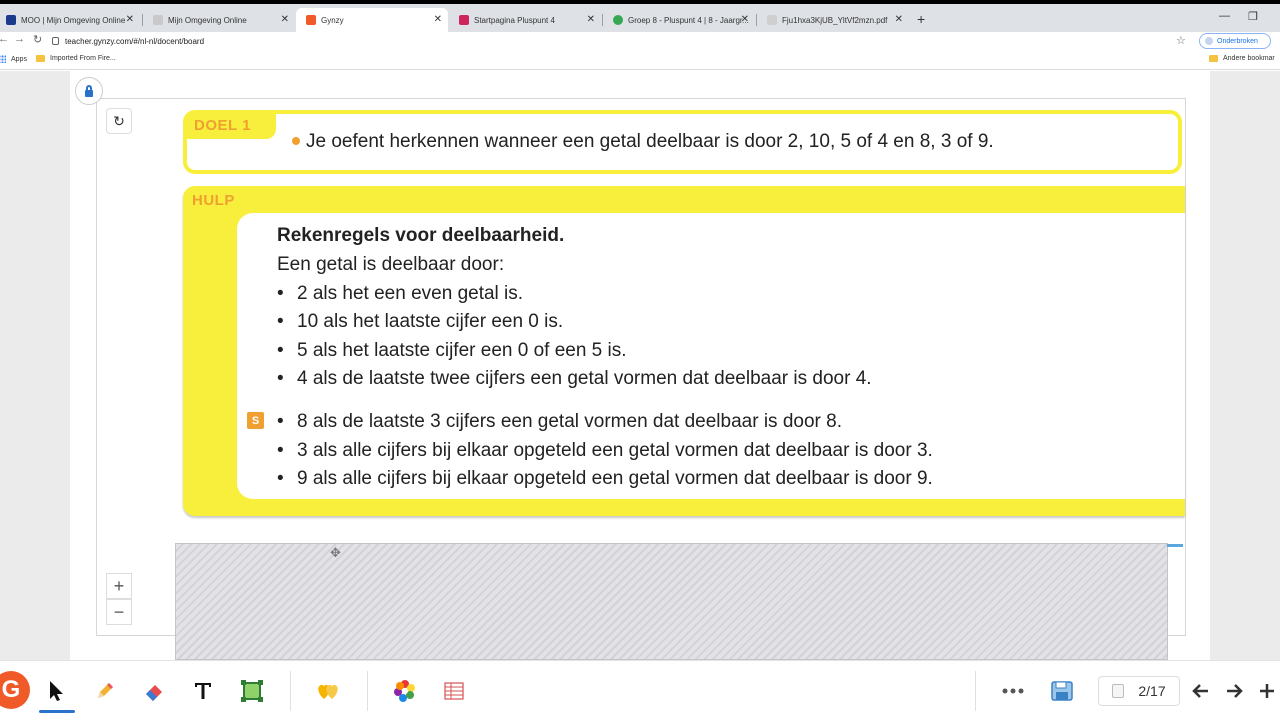 The height and width of the screenshot is (720, 1280). What do you see at coordinates (464, 20) in the screenshot?
I see `pluspunt-favicon-icon` at bounding box center [464, 20].